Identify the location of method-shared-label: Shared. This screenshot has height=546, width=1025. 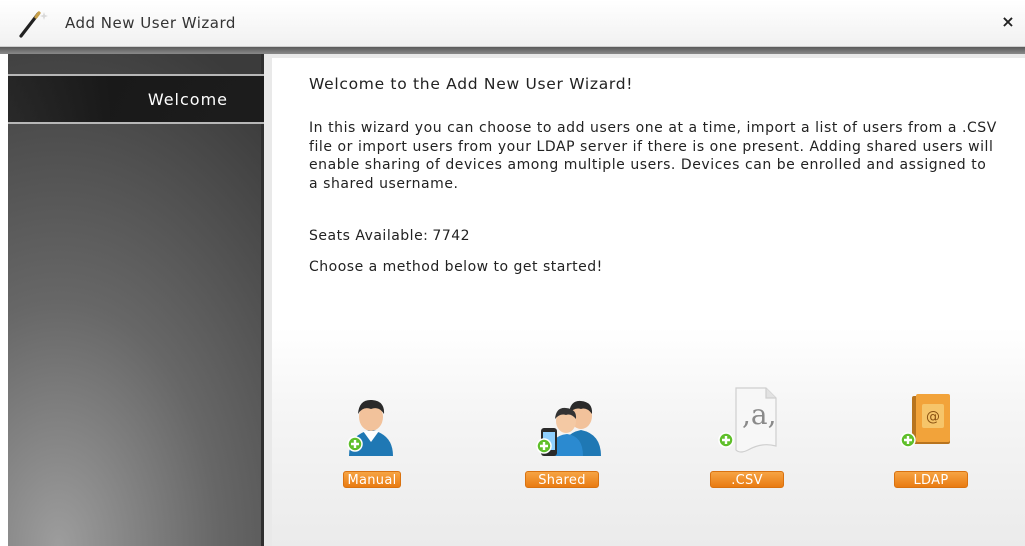
(562, 479).